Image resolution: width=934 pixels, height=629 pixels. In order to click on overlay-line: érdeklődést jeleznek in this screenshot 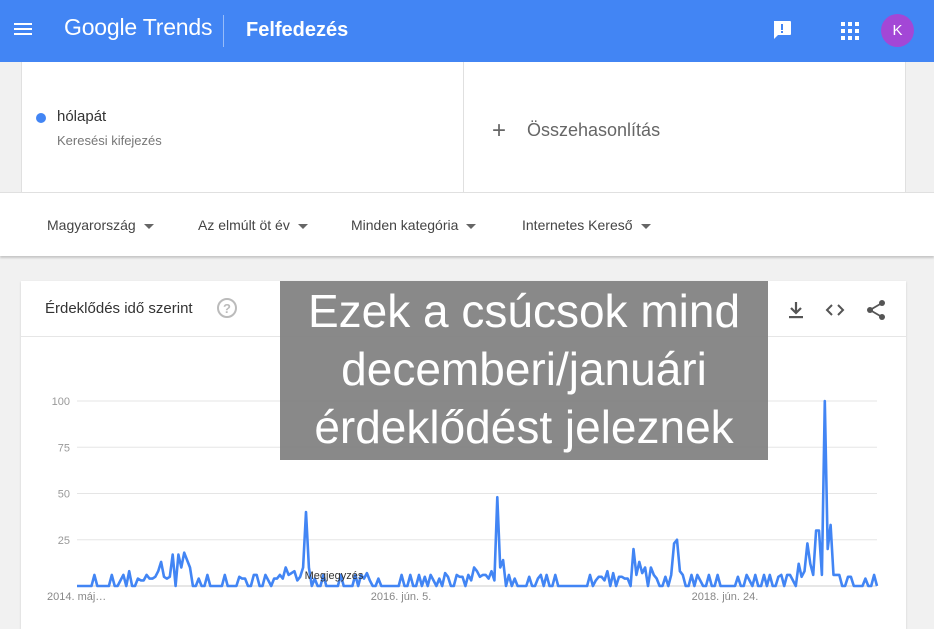, I will do `click(524, 427)`.